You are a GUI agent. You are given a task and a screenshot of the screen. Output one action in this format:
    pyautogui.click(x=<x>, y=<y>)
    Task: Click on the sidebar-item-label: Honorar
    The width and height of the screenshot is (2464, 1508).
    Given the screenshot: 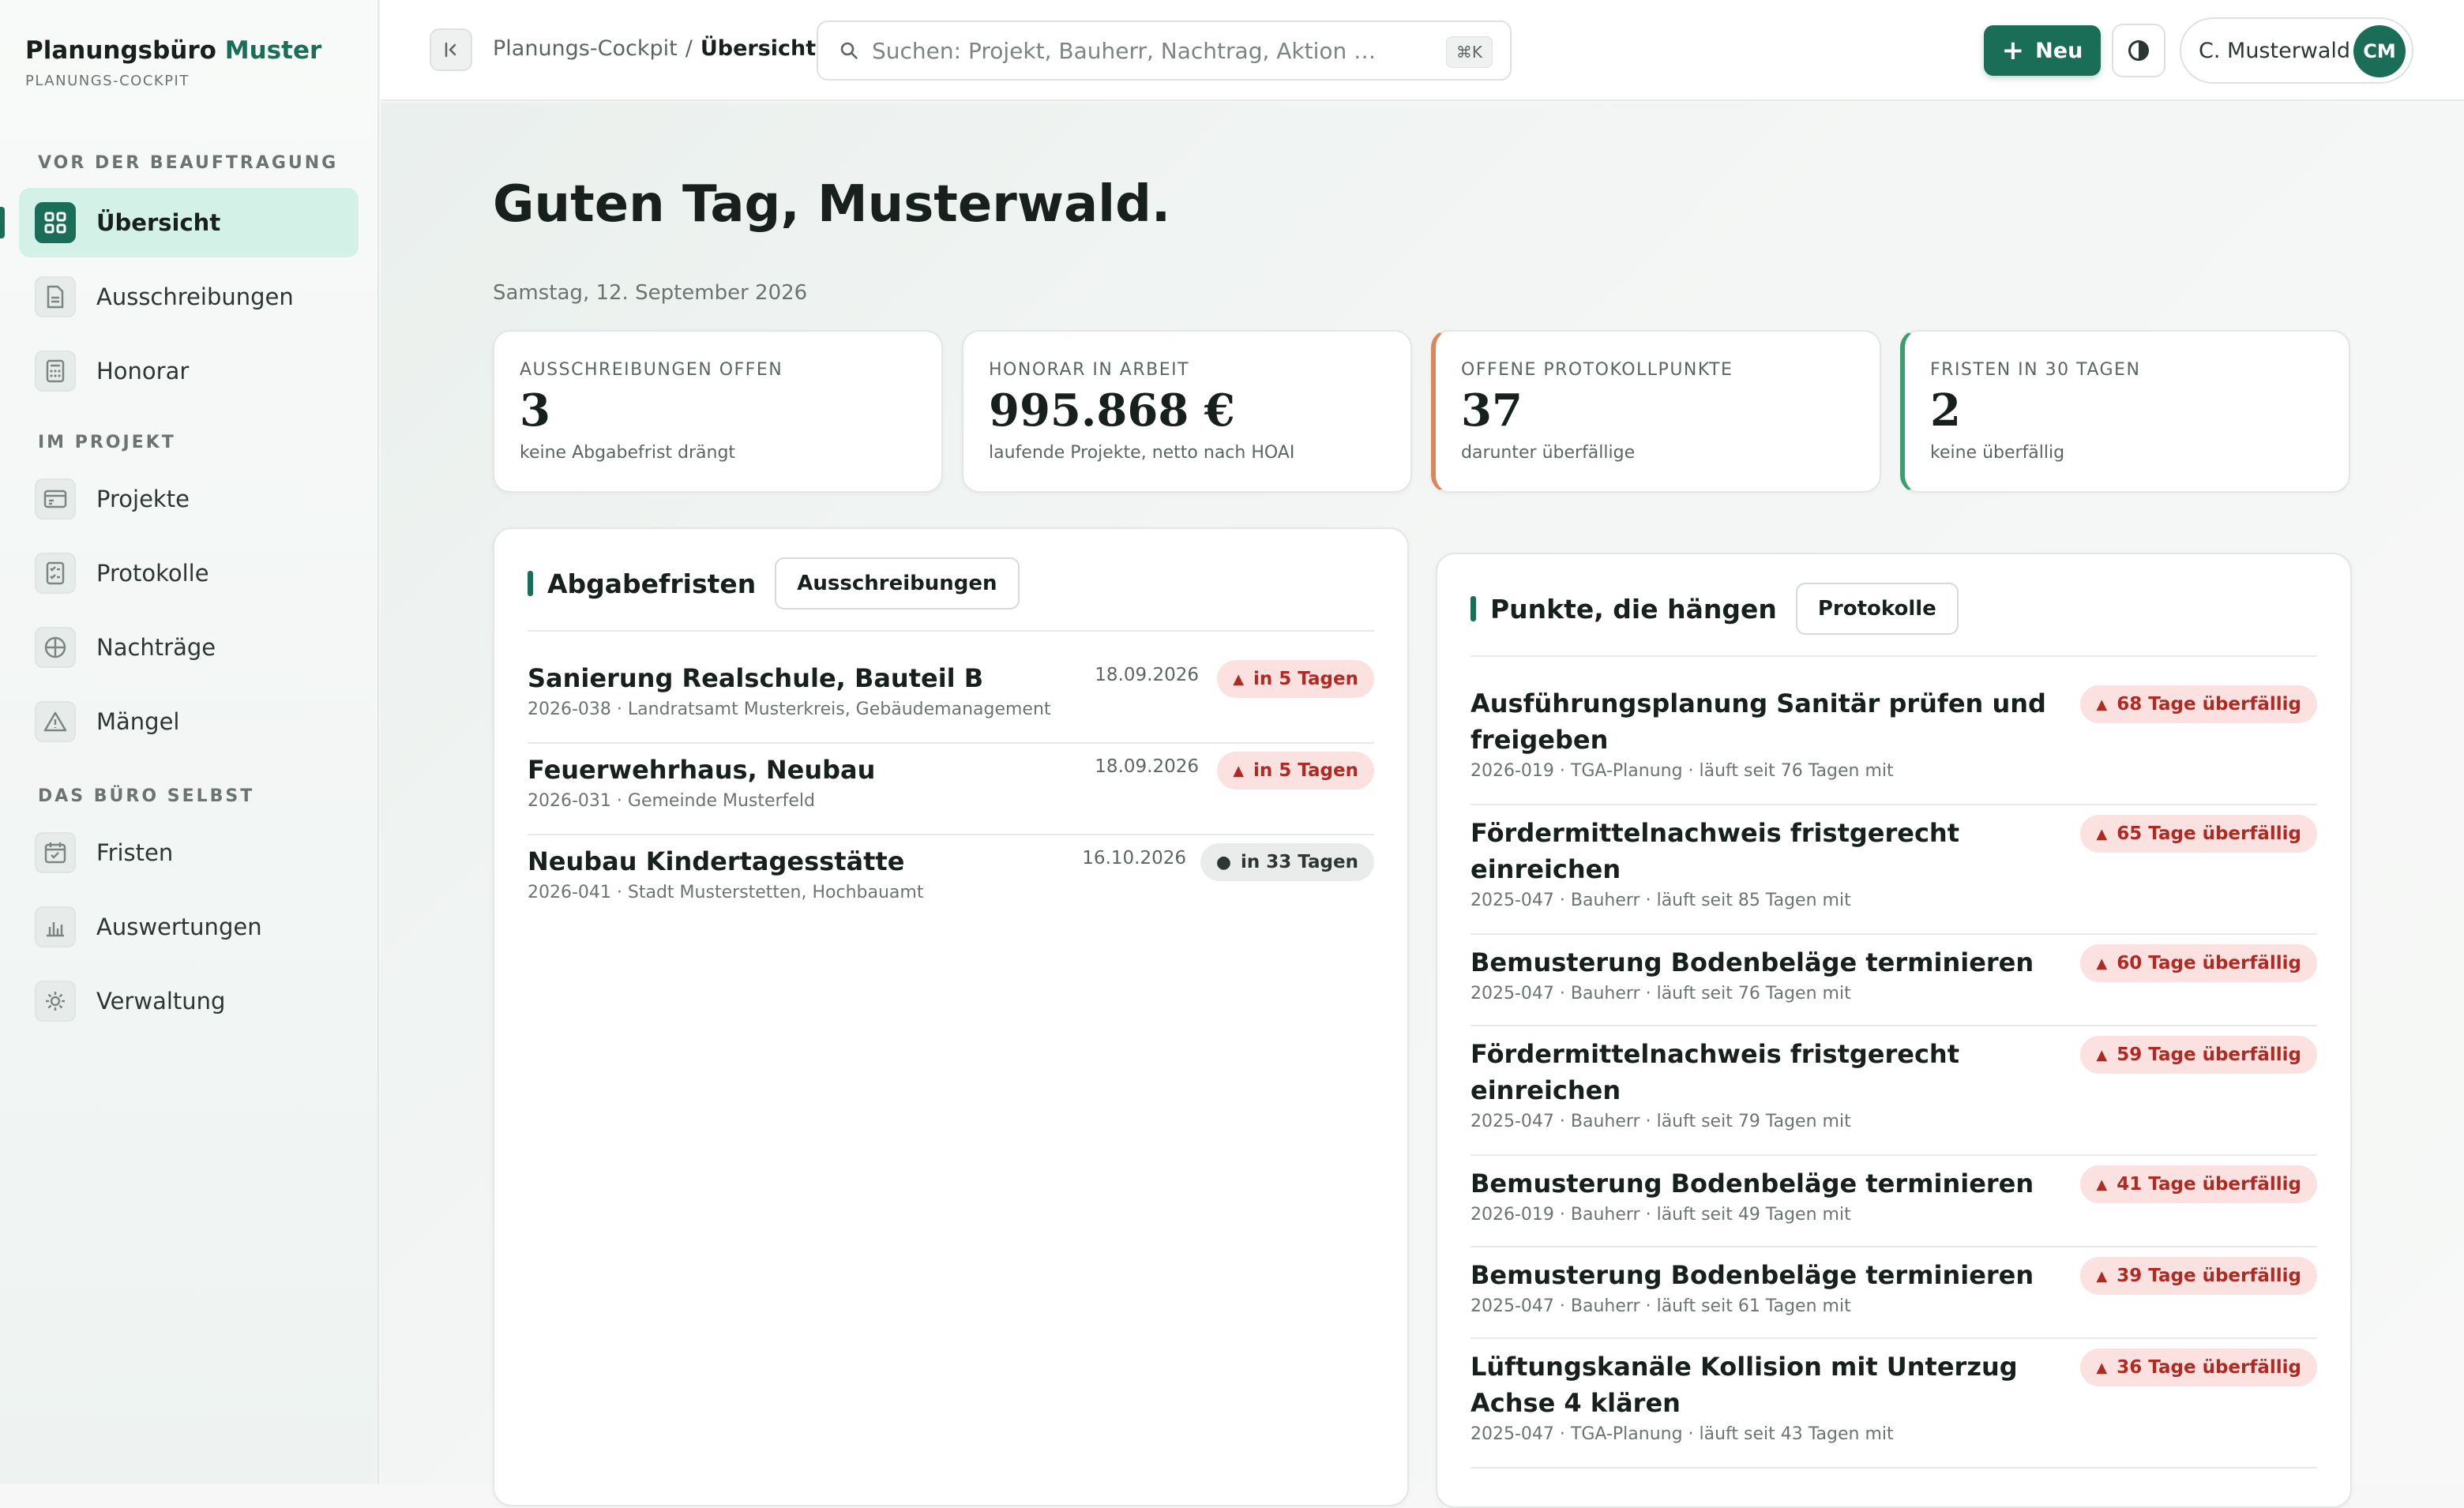 What is the action you would take?
    pyautogui.click(x=143, y=371)
    